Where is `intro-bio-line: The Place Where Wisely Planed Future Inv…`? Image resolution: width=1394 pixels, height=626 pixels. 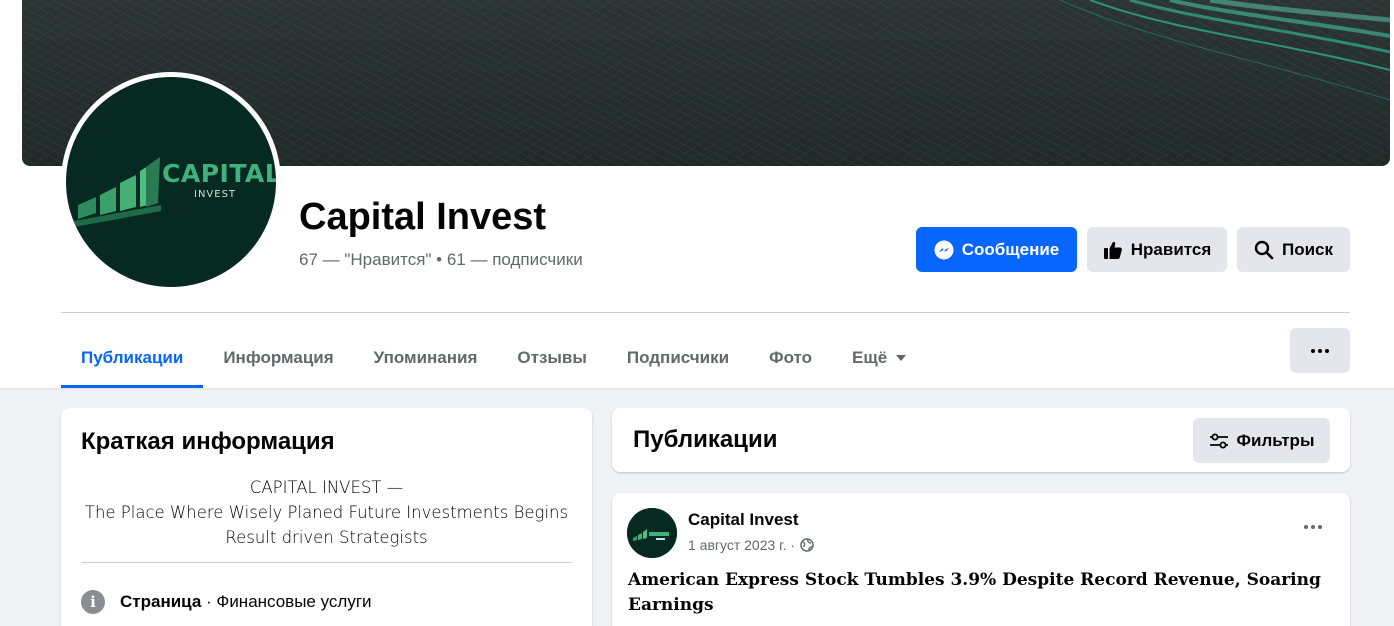 intro-bio-line: The Place Where Wisely Planed Future Inv… is located at coordinates (326, 512).